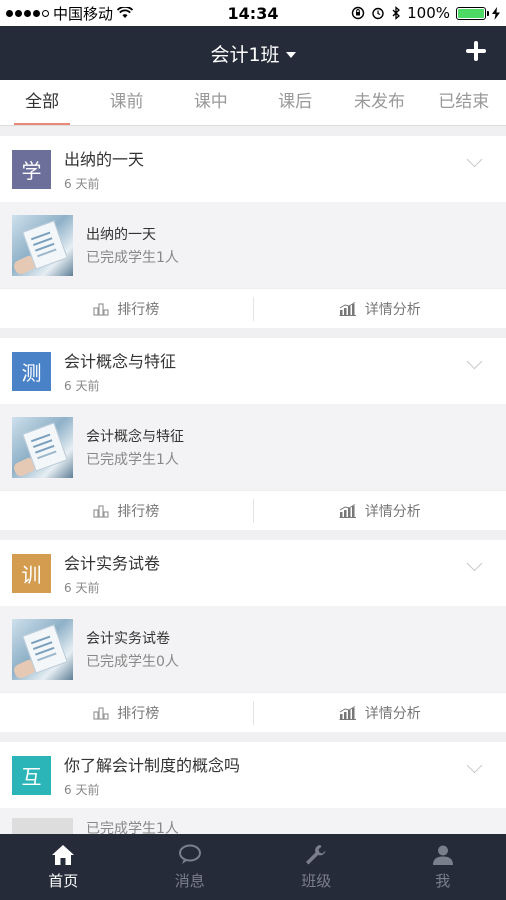 This screenshot has width=506, height=900. I want to click on tab-class: 班级, so click(316, 867).